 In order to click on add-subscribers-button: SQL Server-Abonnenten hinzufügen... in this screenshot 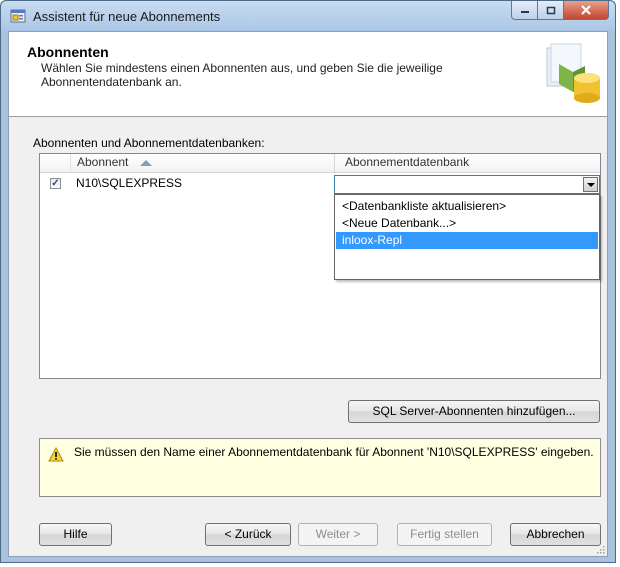, I will do `click(474, 411)`.